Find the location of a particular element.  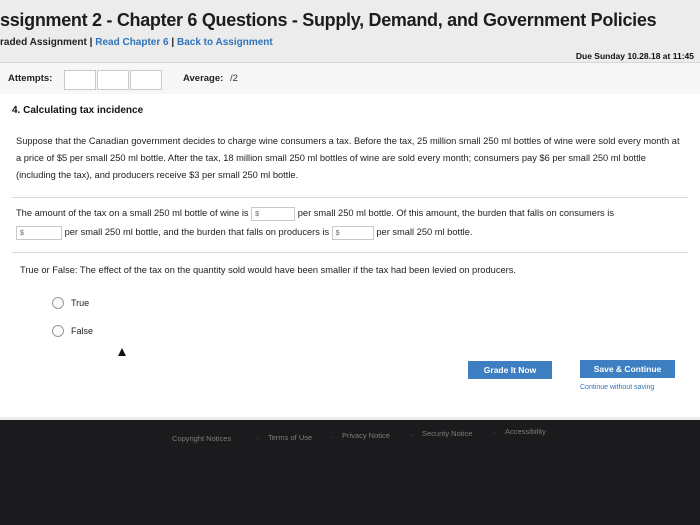

back-to-assignment-link: Back to Assignment is located at coordinates (225, 42).